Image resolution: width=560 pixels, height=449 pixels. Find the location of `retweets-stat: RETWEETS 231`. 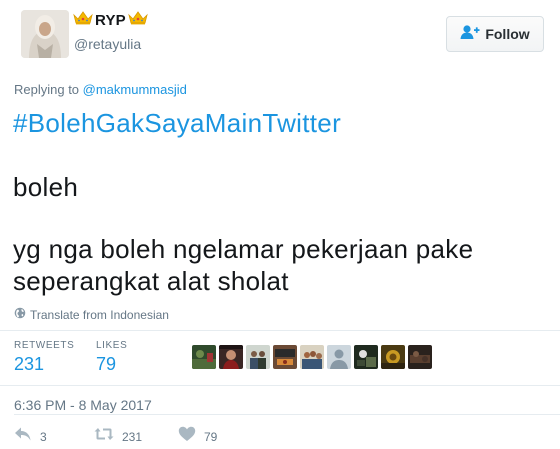

retweets-stat: RETWEETS 231 is located at coordinates (44, 357).